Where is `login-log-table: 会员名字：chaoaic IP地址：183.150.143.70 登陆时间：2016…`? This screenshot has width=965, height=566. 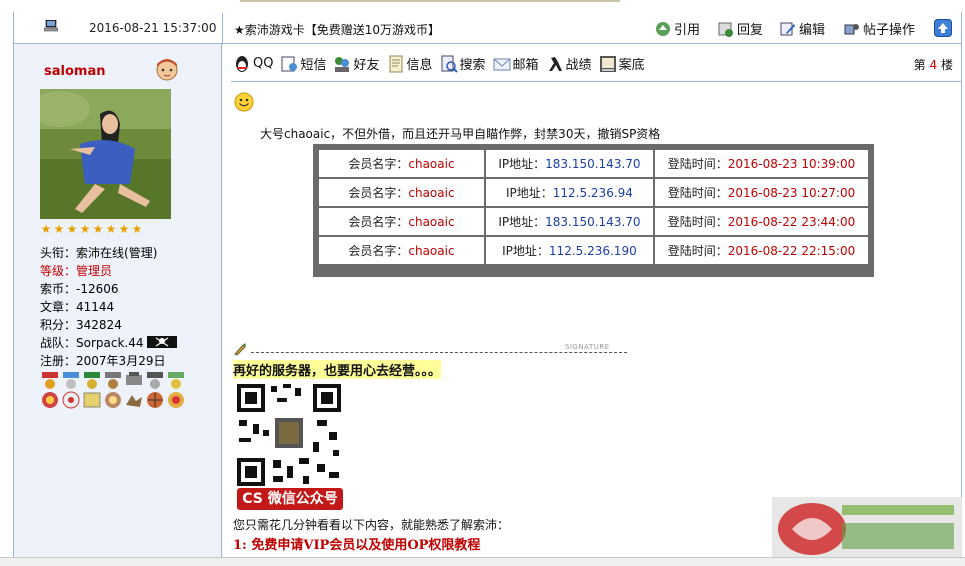
login-log-table: 会员名字：chaoaic IP地址：183.150.143.70 登陆时间：2016… is located at coordinates (593, 210).